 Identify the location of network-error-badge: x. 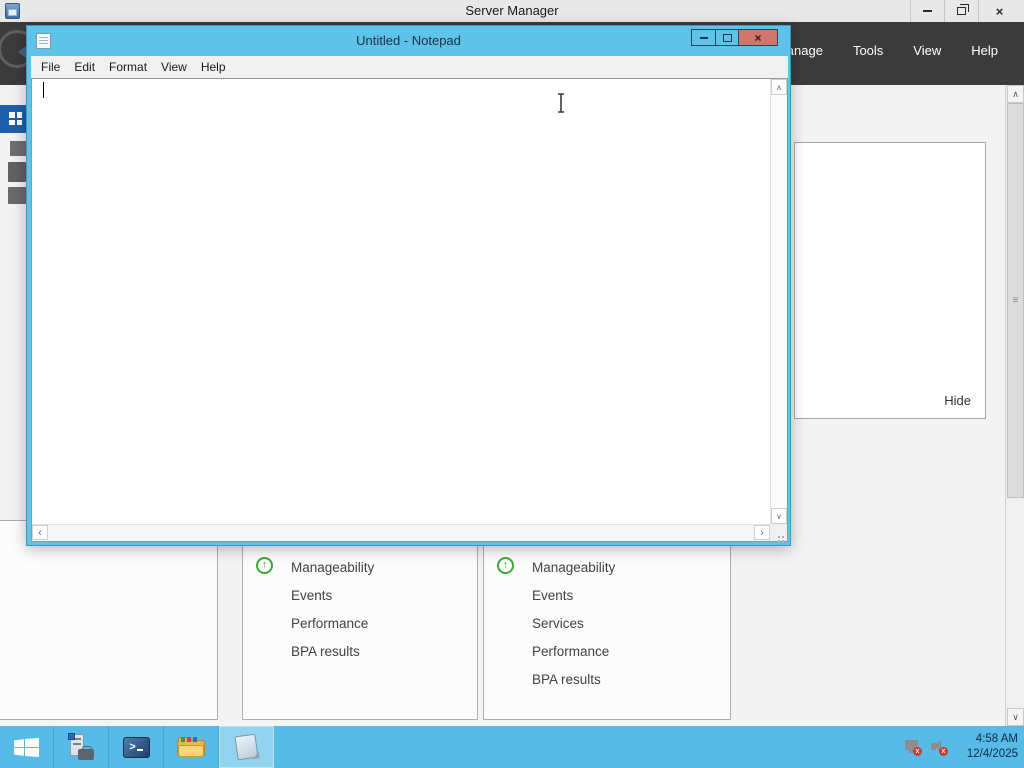
(917, 751).